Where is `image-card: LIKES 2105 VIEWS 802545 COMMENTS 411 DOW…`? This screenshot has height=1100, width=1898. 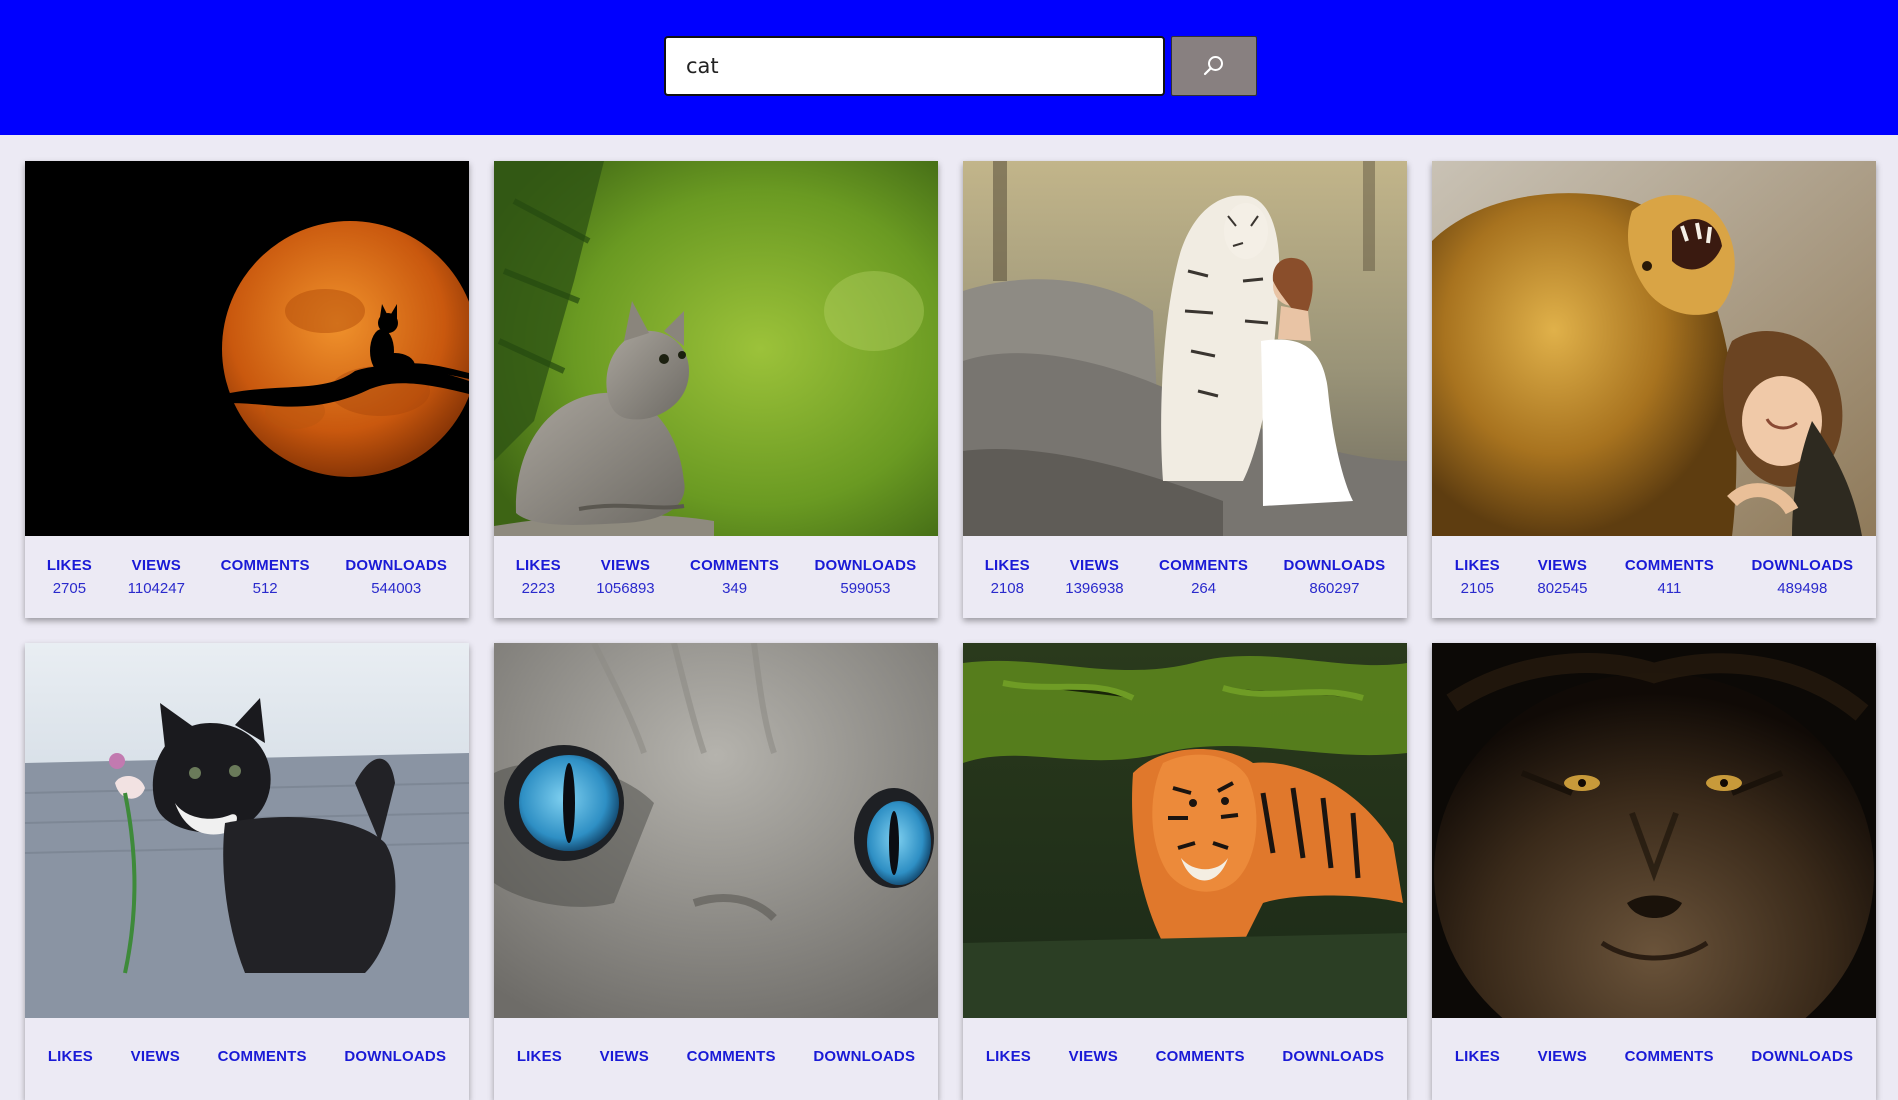
image-card: LIKES 2105 VIEWS 802545 COMMENTS 411 DOW… is located at coordinates (1654, 389).